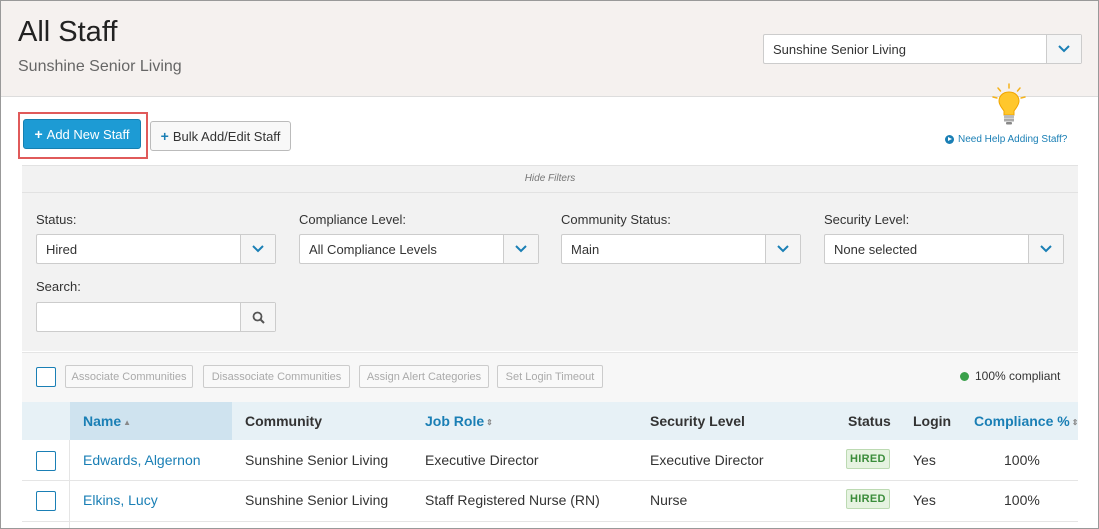 This screenshot has width=1099, height=529. I want to click on associate-communities-button: Associate Communities, so click(129, 376).